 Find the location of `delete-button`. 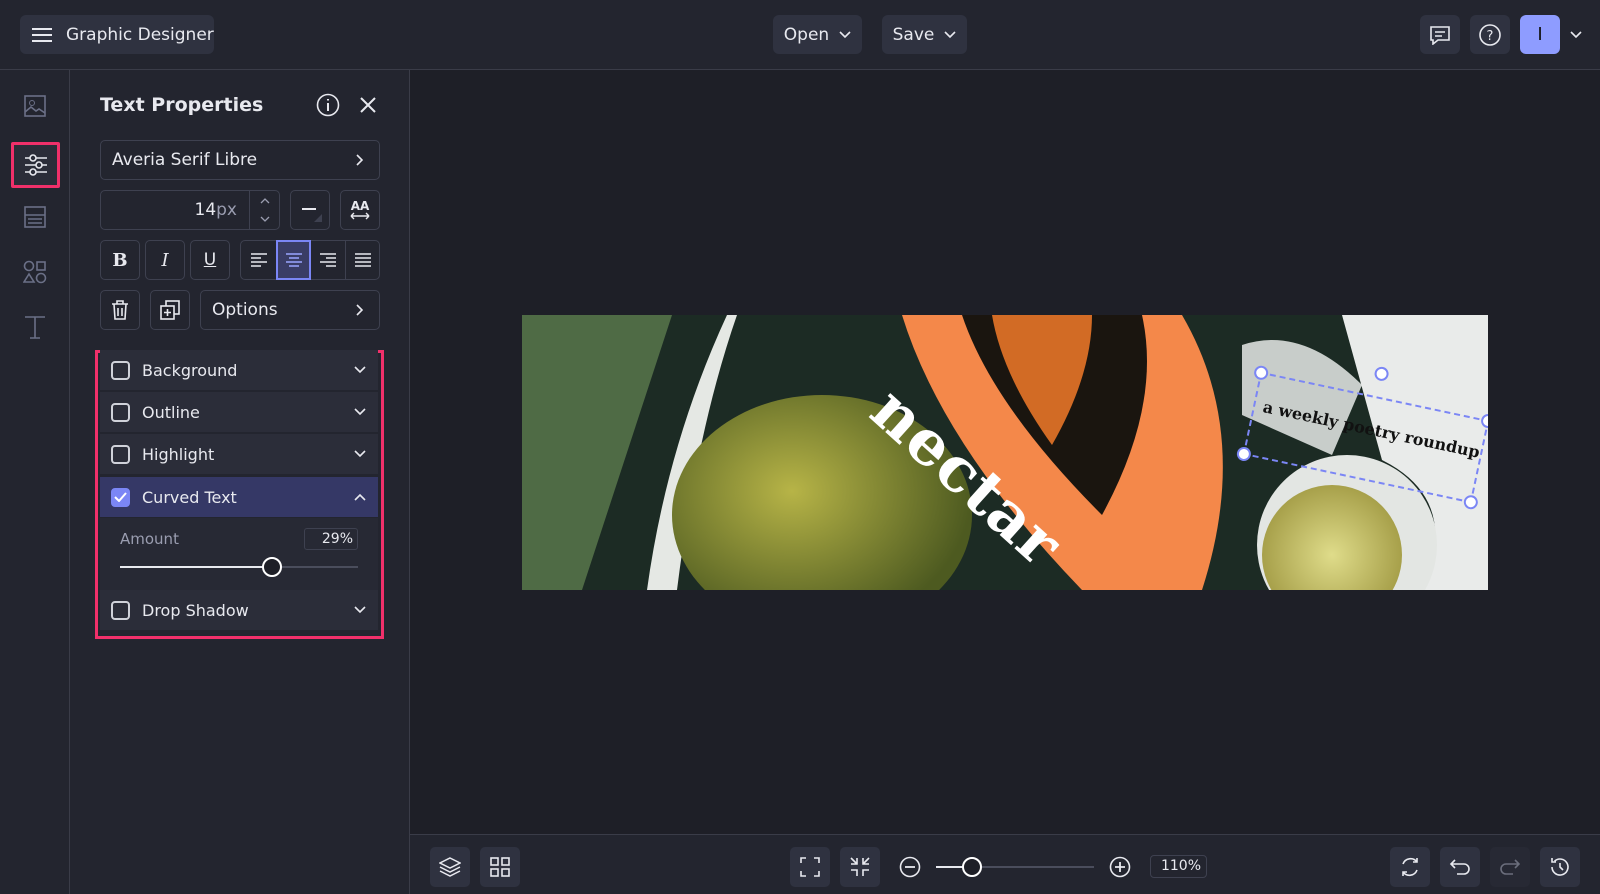

delete-button is located at coordinates (120, 310).